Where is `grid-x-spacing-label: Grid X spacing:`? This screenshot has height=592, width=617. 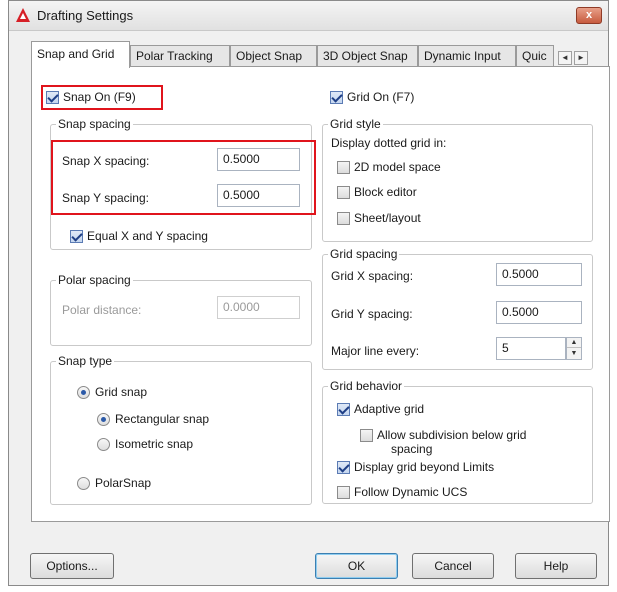
grid-x-spacing-label: Grid X spacing: is located at coordinates (372, 276).